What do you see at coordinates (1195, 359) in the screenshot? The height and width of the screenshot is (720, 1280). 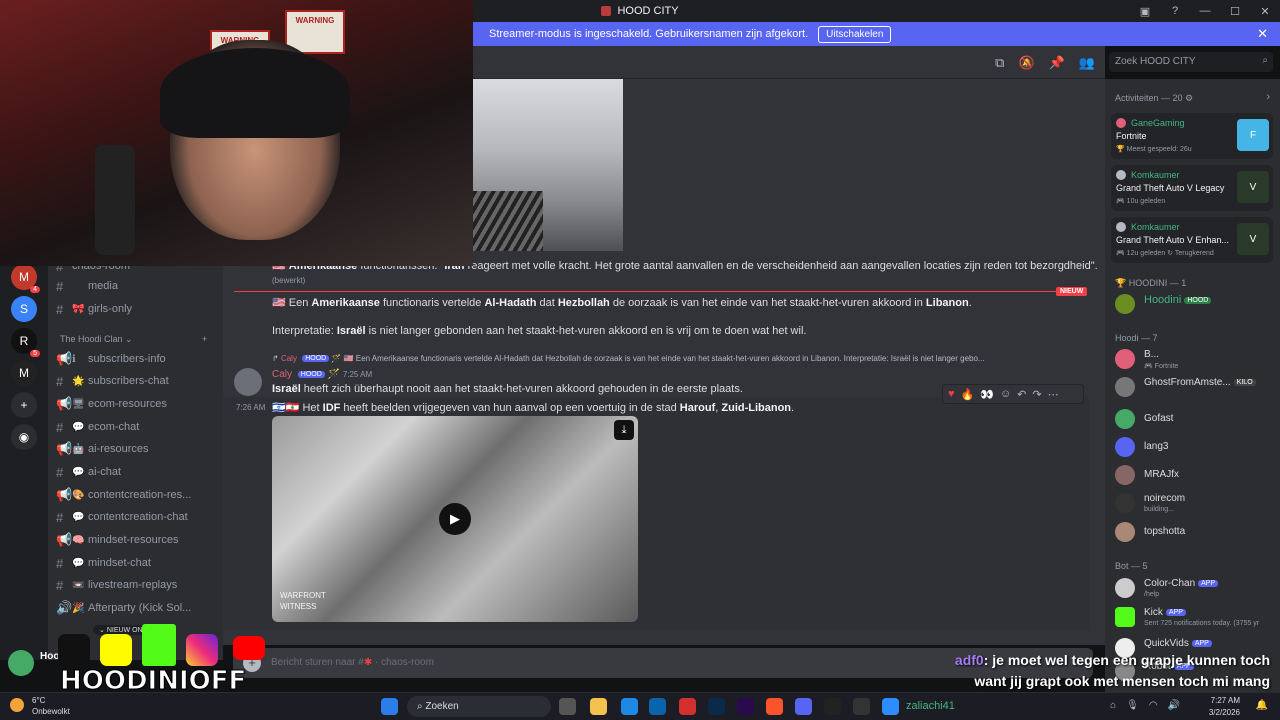 I see `member-item: B... 🎮 Fortnite` at bounding box center [1195, 359].